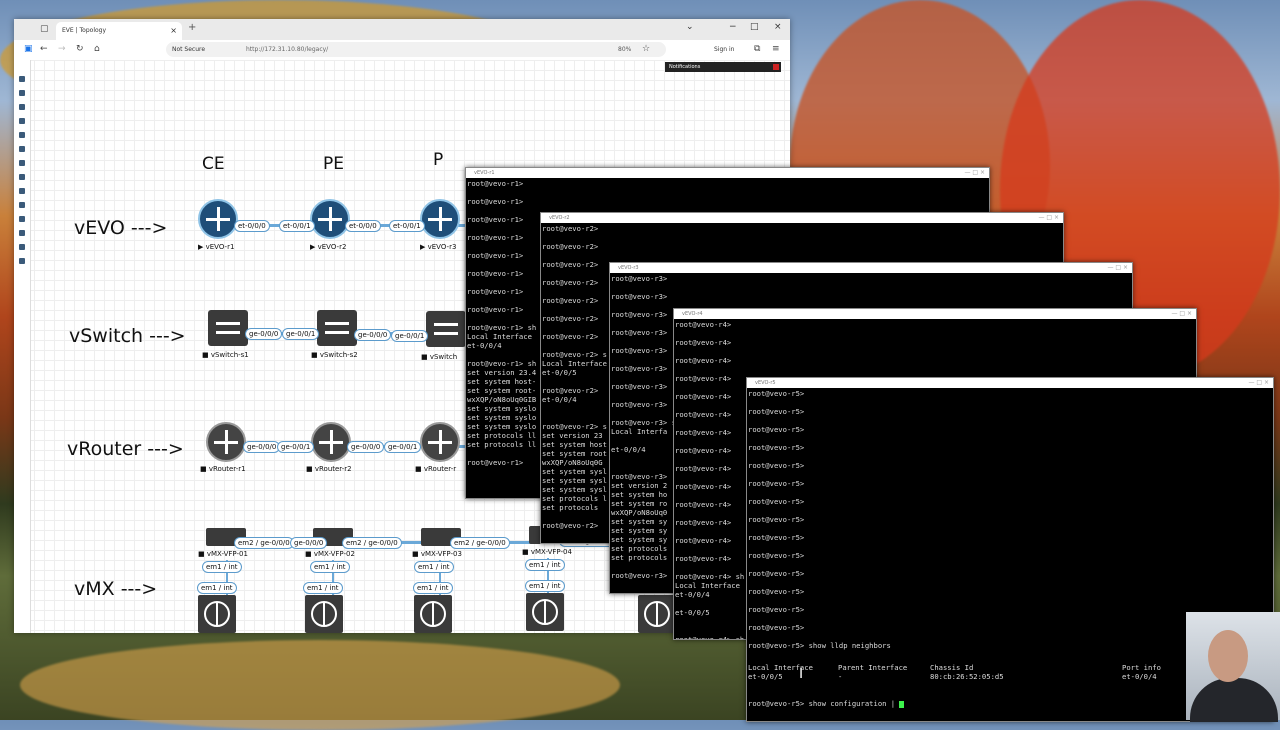 The height and width of the screenshot is (730, 1280). What do you see at coordinates (690, 27) in the screenshot?
I see `chevron-down-icon: ⌄` at bounding box center [690, 27].